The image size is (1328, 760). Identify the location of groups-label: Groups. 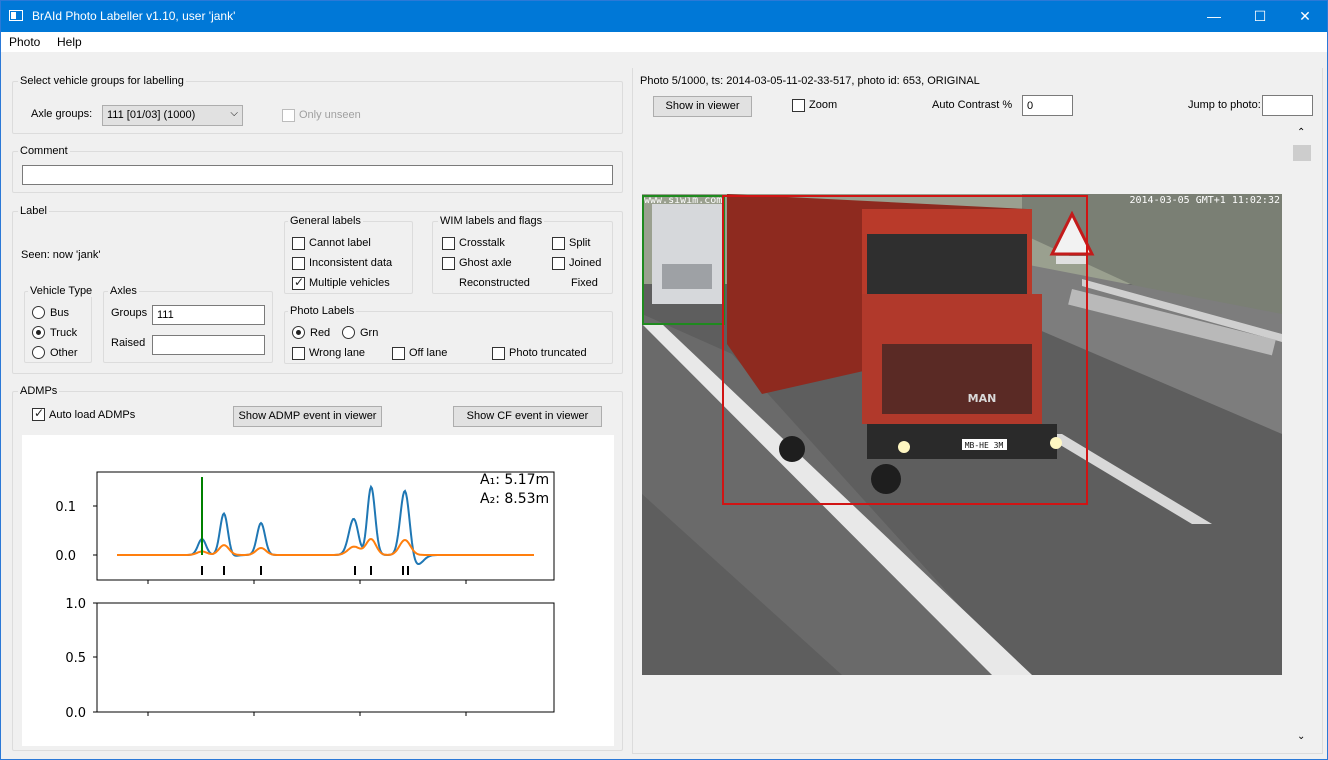
(129, 313).